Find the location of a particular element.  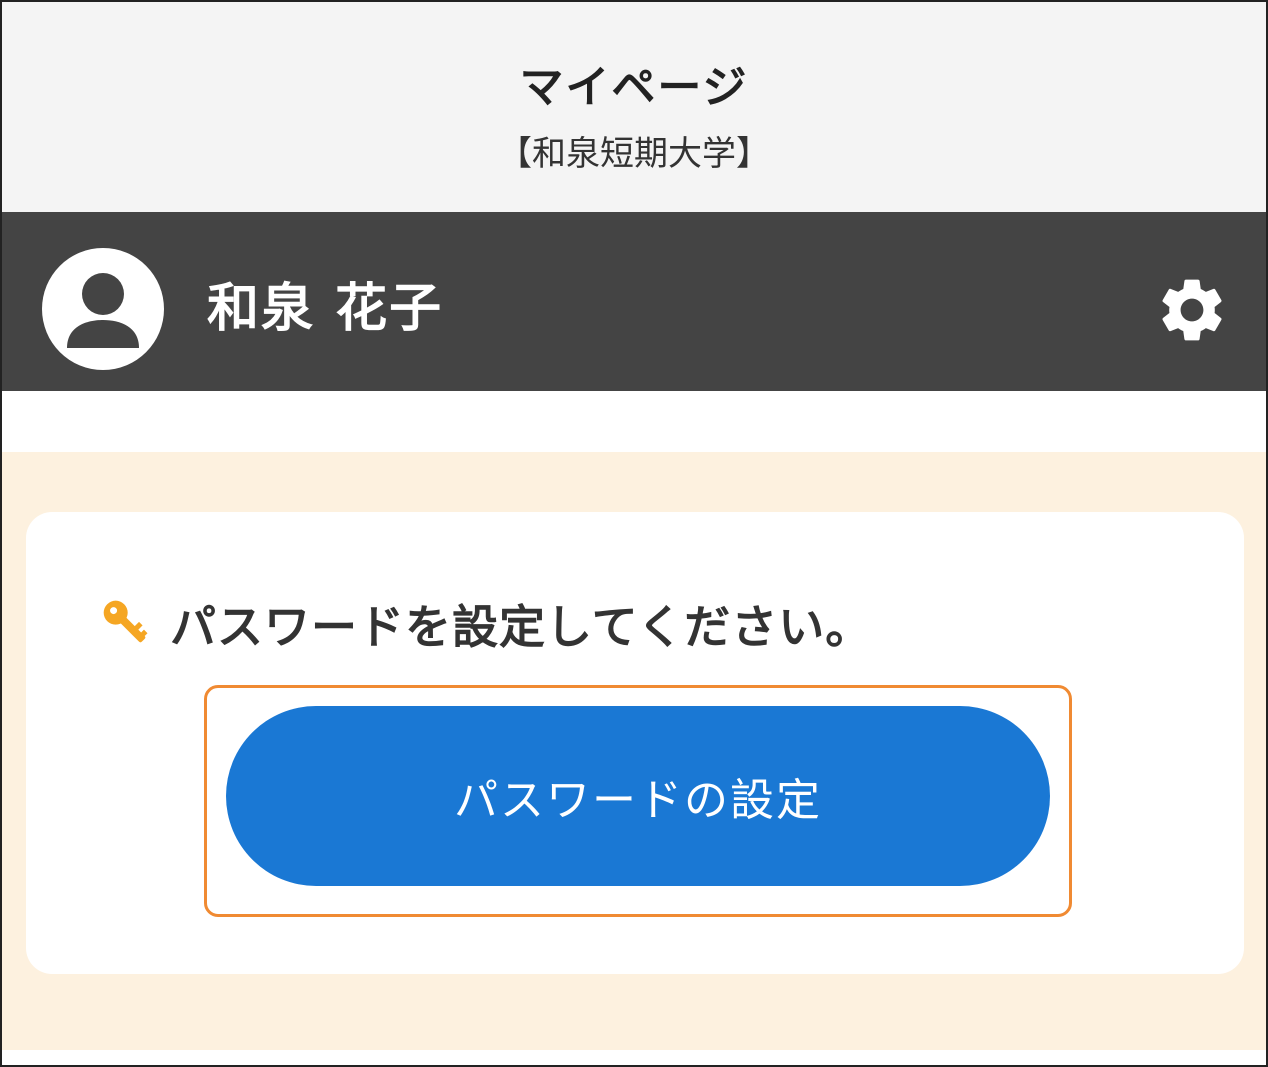

page-title: マイページ is located at coordinates (634, 87).